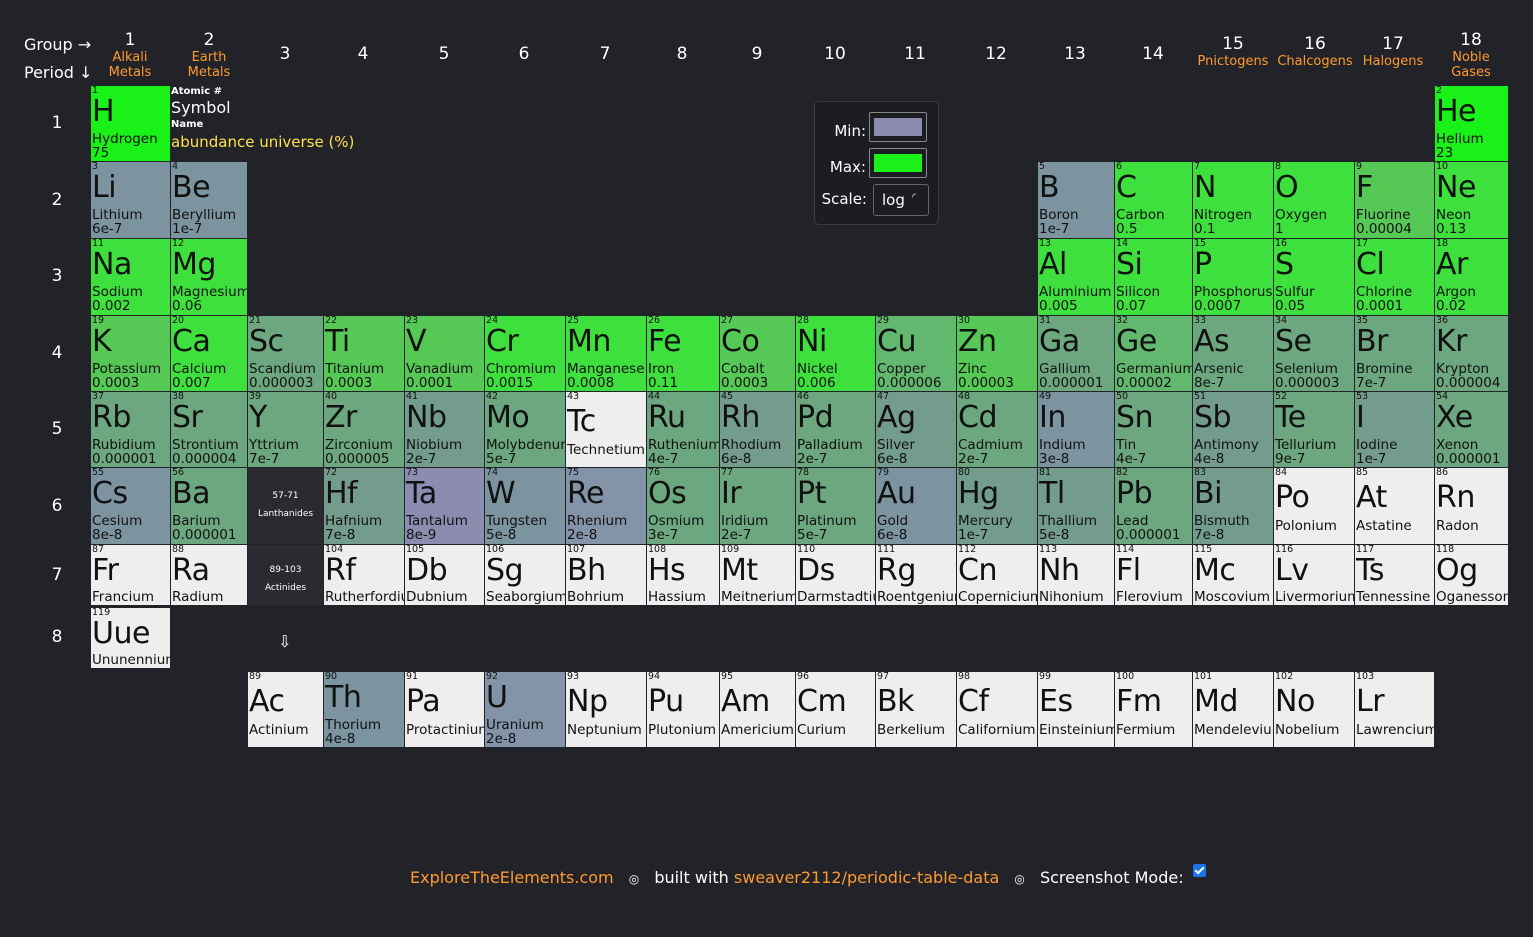 This screenshot has width=1533, height=937. I want to click on element-cell-nb: 41 Nb Niobium 2e-7, so click(444, 429).